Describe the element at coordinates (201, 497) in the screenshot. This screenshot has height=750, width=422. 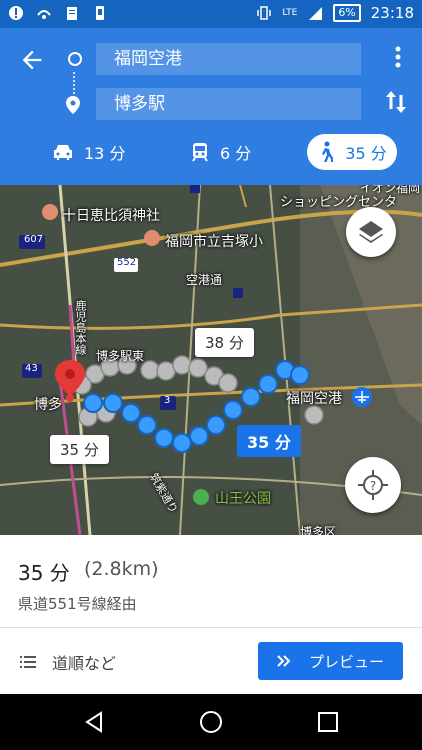
I see `park-icon` at that location.